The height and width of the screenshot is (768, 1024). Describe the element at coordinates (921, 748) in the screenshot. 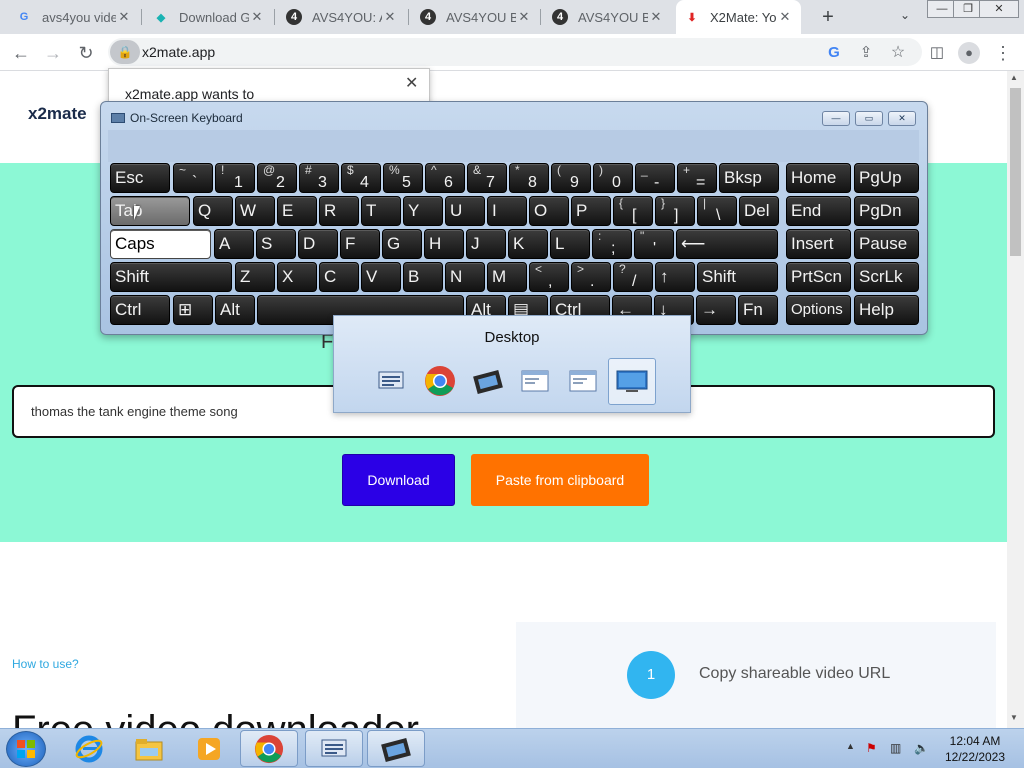

I see `volume-icon: 🔈` at that location.